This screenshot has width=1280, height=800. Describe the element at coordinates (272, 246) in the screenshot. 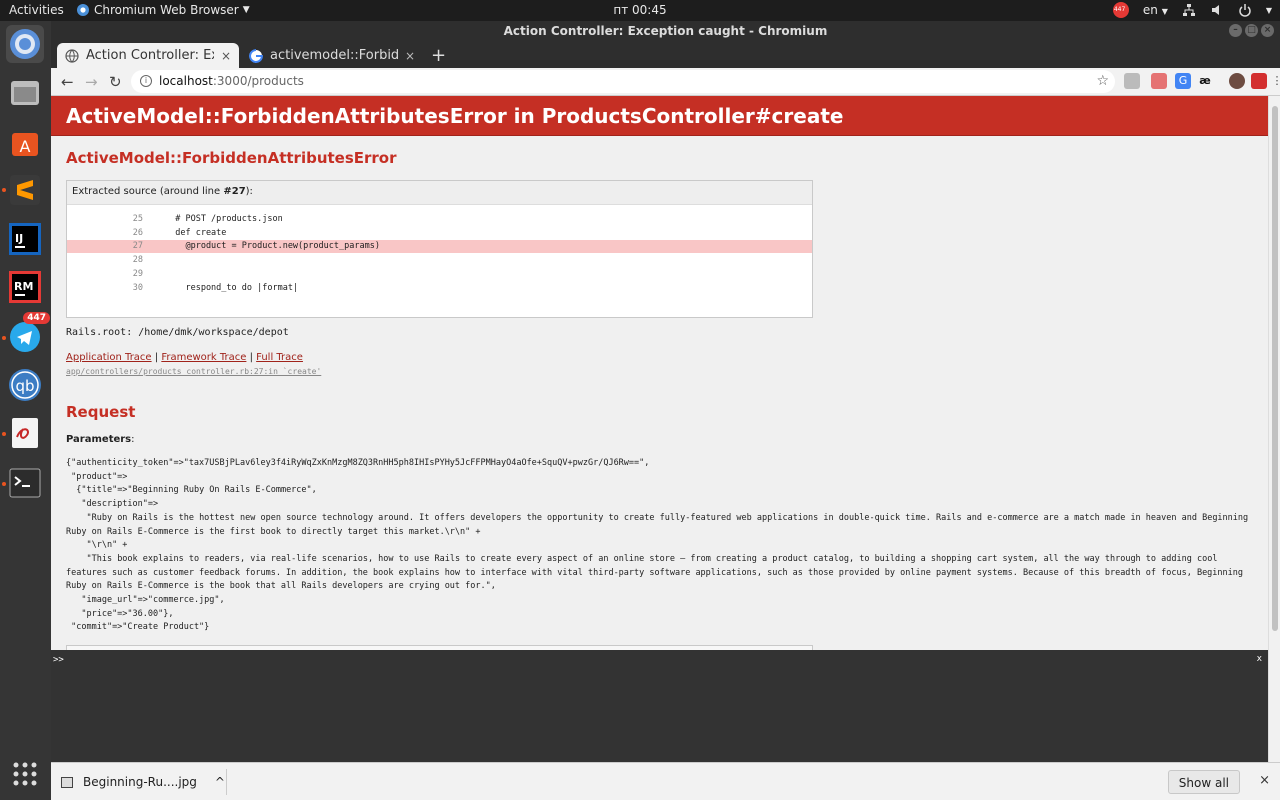

I see `line-text: @product = Product.new(product_params)` at that location.